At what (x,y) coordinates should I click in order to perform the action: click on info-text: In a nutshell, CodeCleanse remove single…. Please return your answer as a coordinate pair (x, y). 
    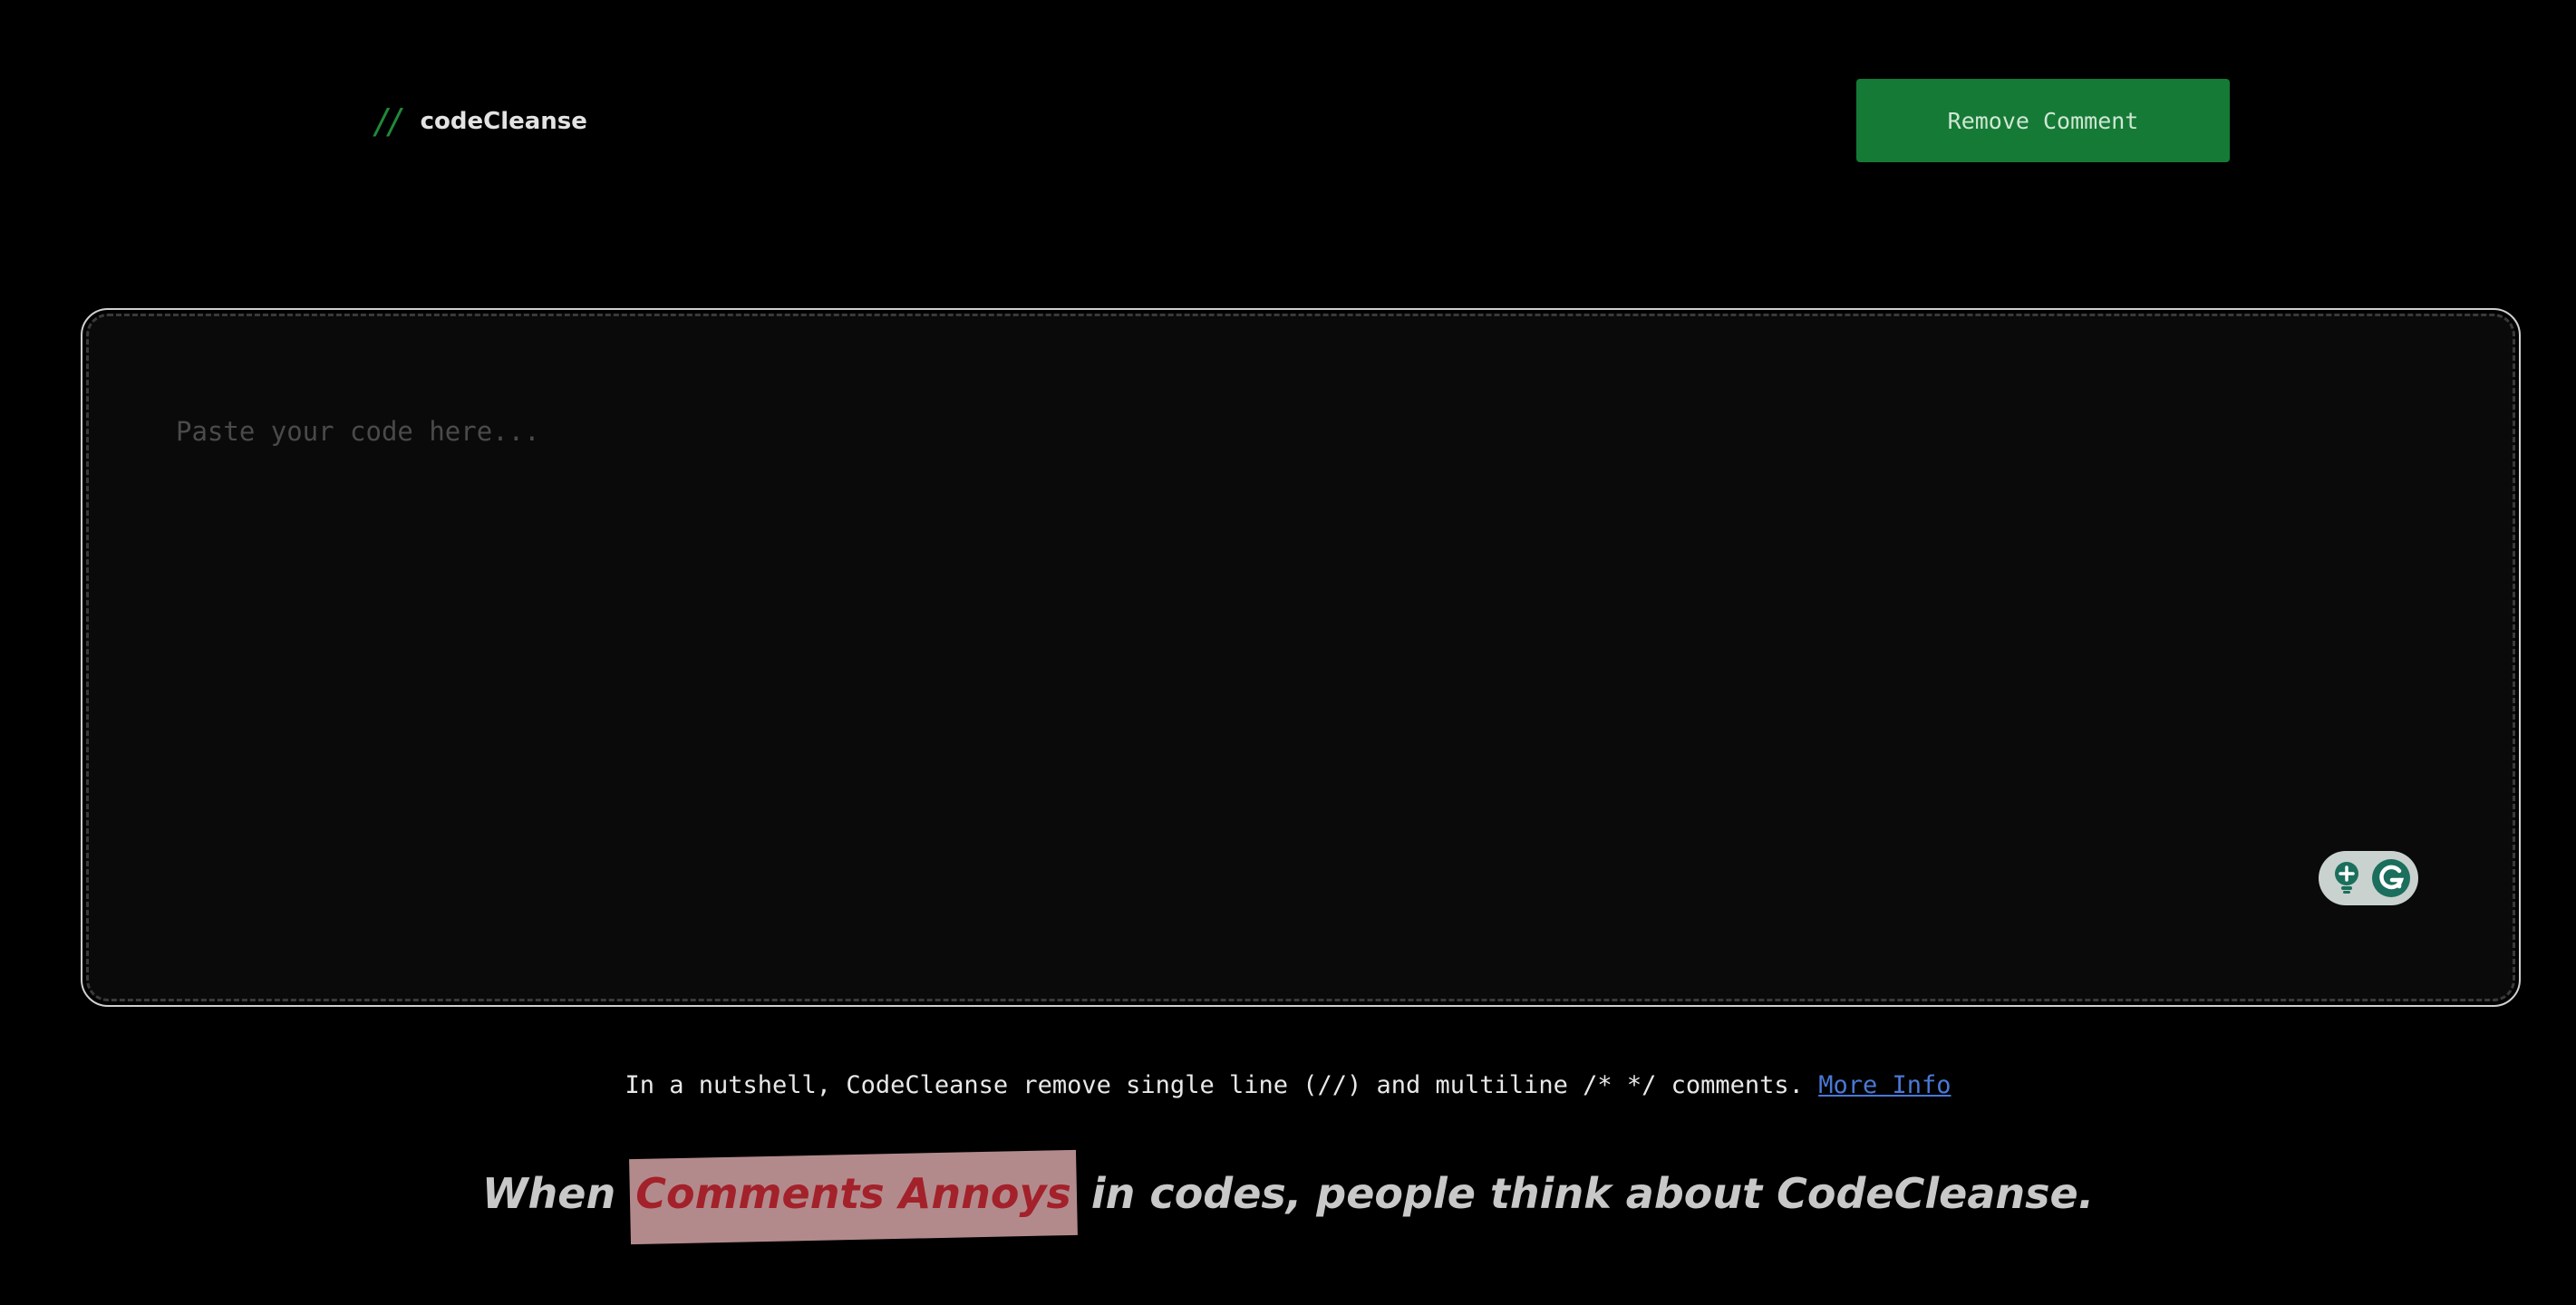
    Looking at the image, I should click on (1288, 1085).